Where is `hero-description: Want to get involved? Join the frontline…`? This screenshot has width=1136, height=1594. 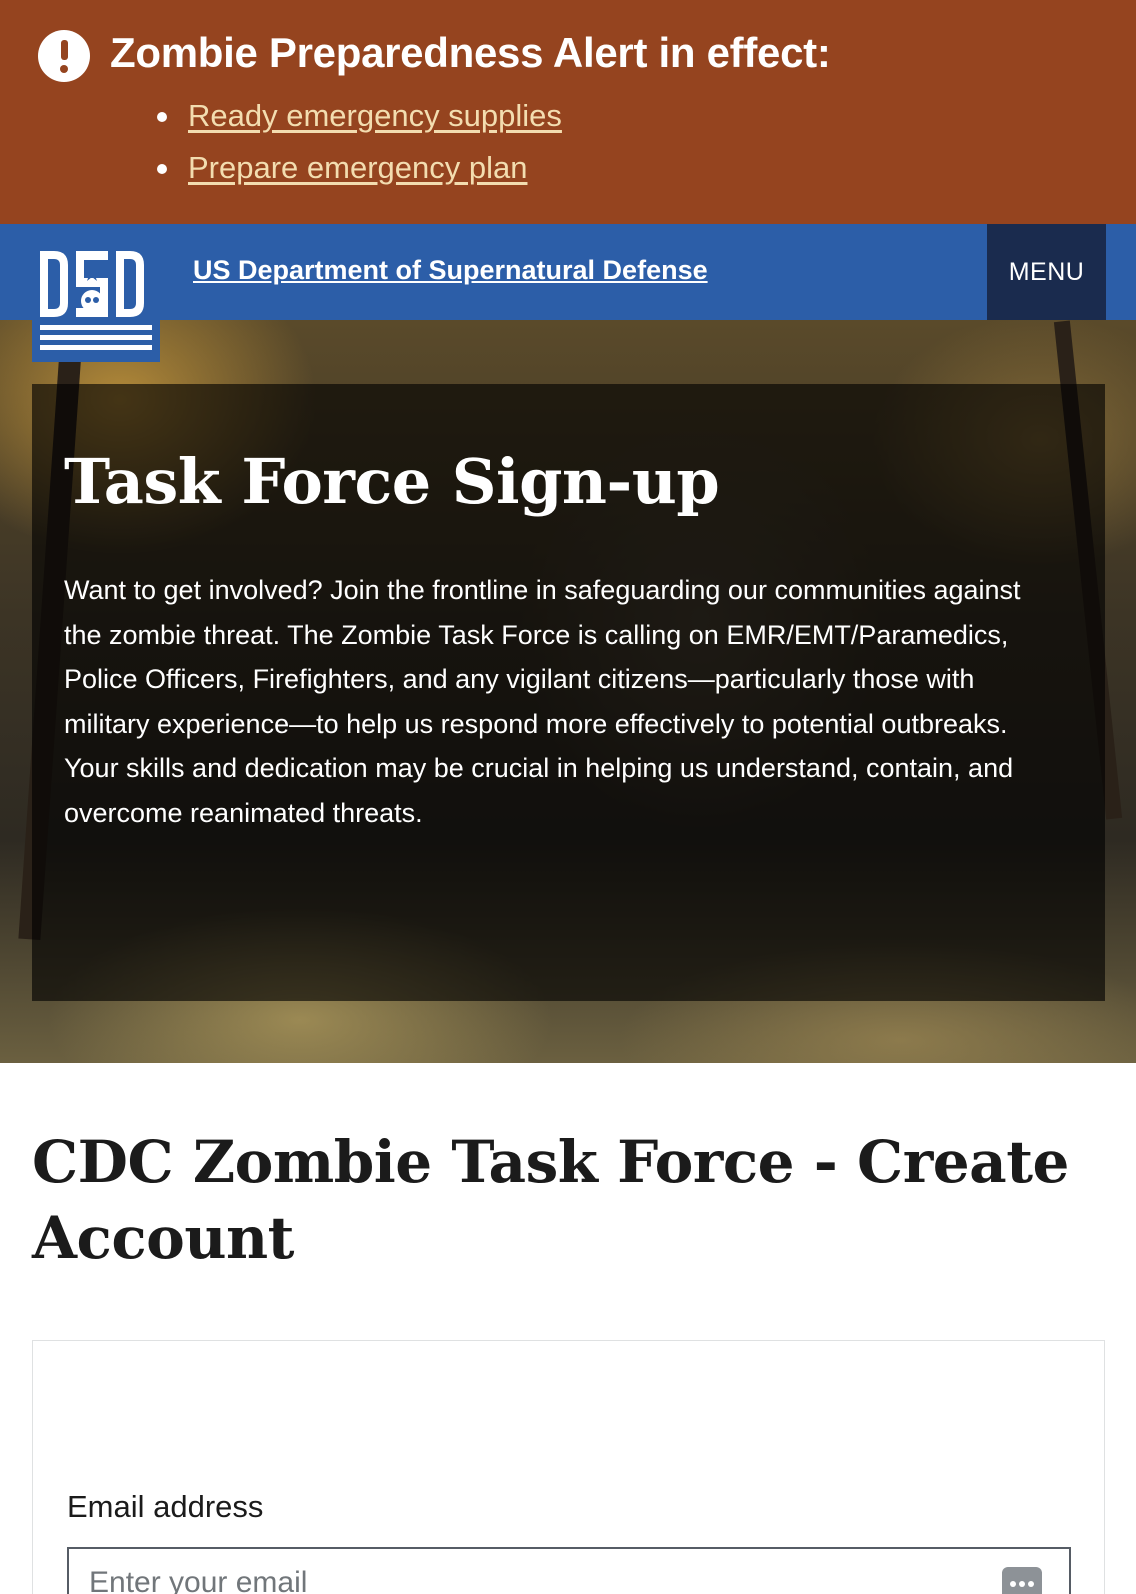 hero-description: Want to get involved? Join the frontline… is located at coordinates (542, 701).